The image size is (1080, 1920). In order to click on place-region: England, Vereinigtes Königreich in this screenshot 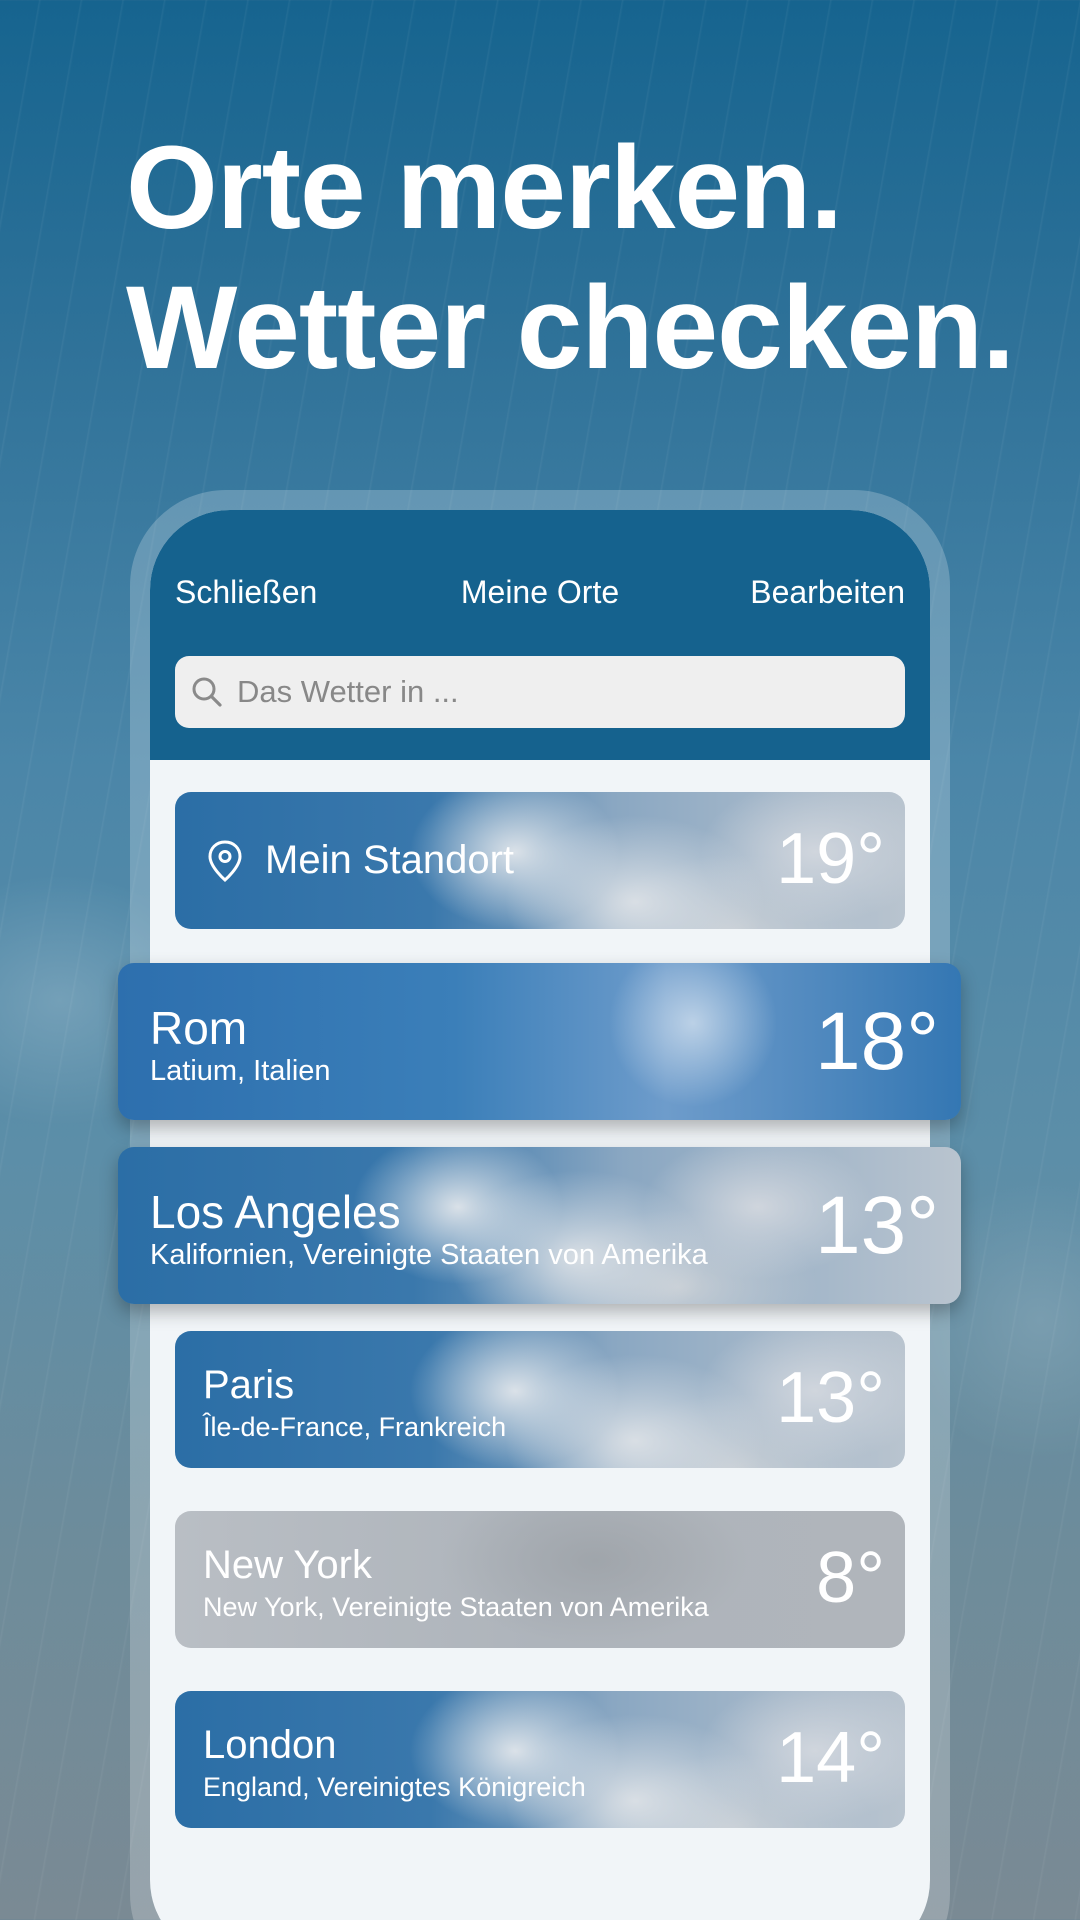, I will do `click(394, 1787)`.